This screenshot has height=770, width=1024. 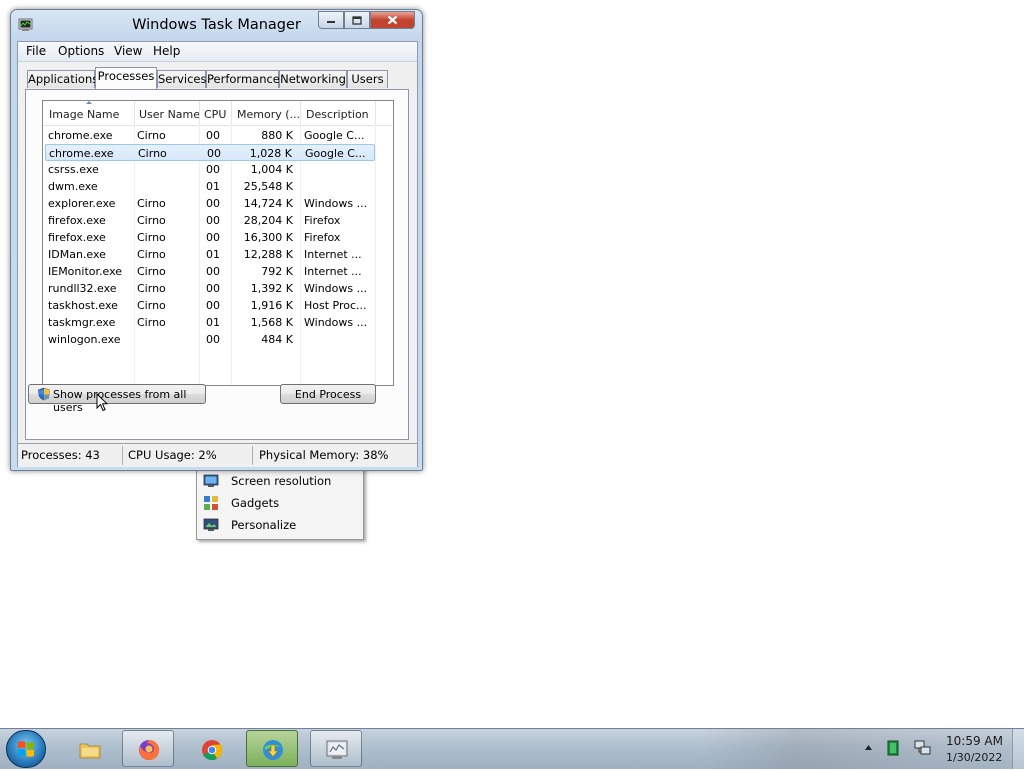 I want to click on tab-users: Users, so click(x=367, y=79).